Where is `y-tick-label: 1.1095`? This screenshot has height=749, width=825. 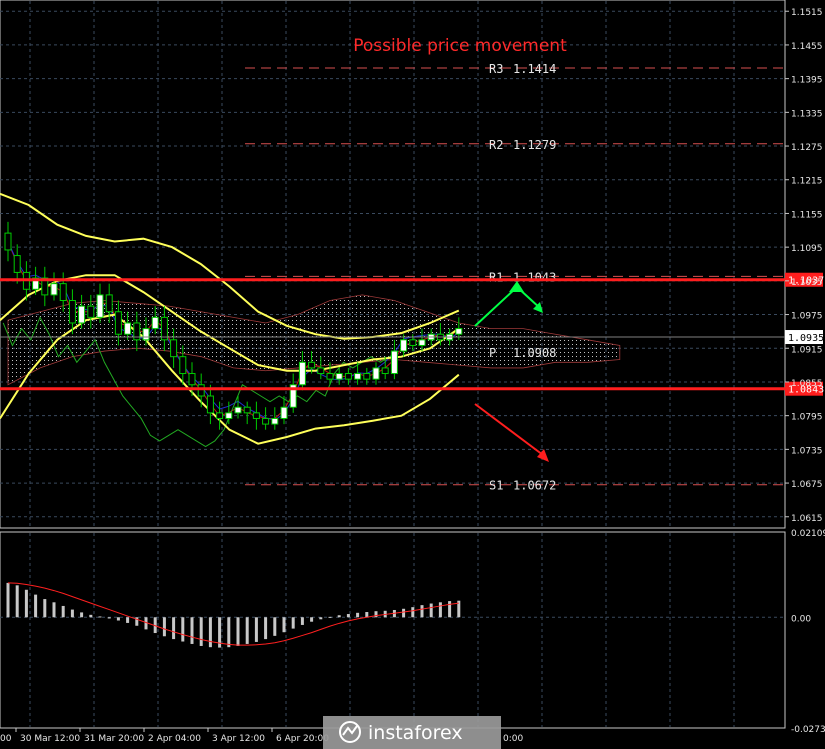 y-tick-label: 1.1095 is located at coordinates (807, 249).